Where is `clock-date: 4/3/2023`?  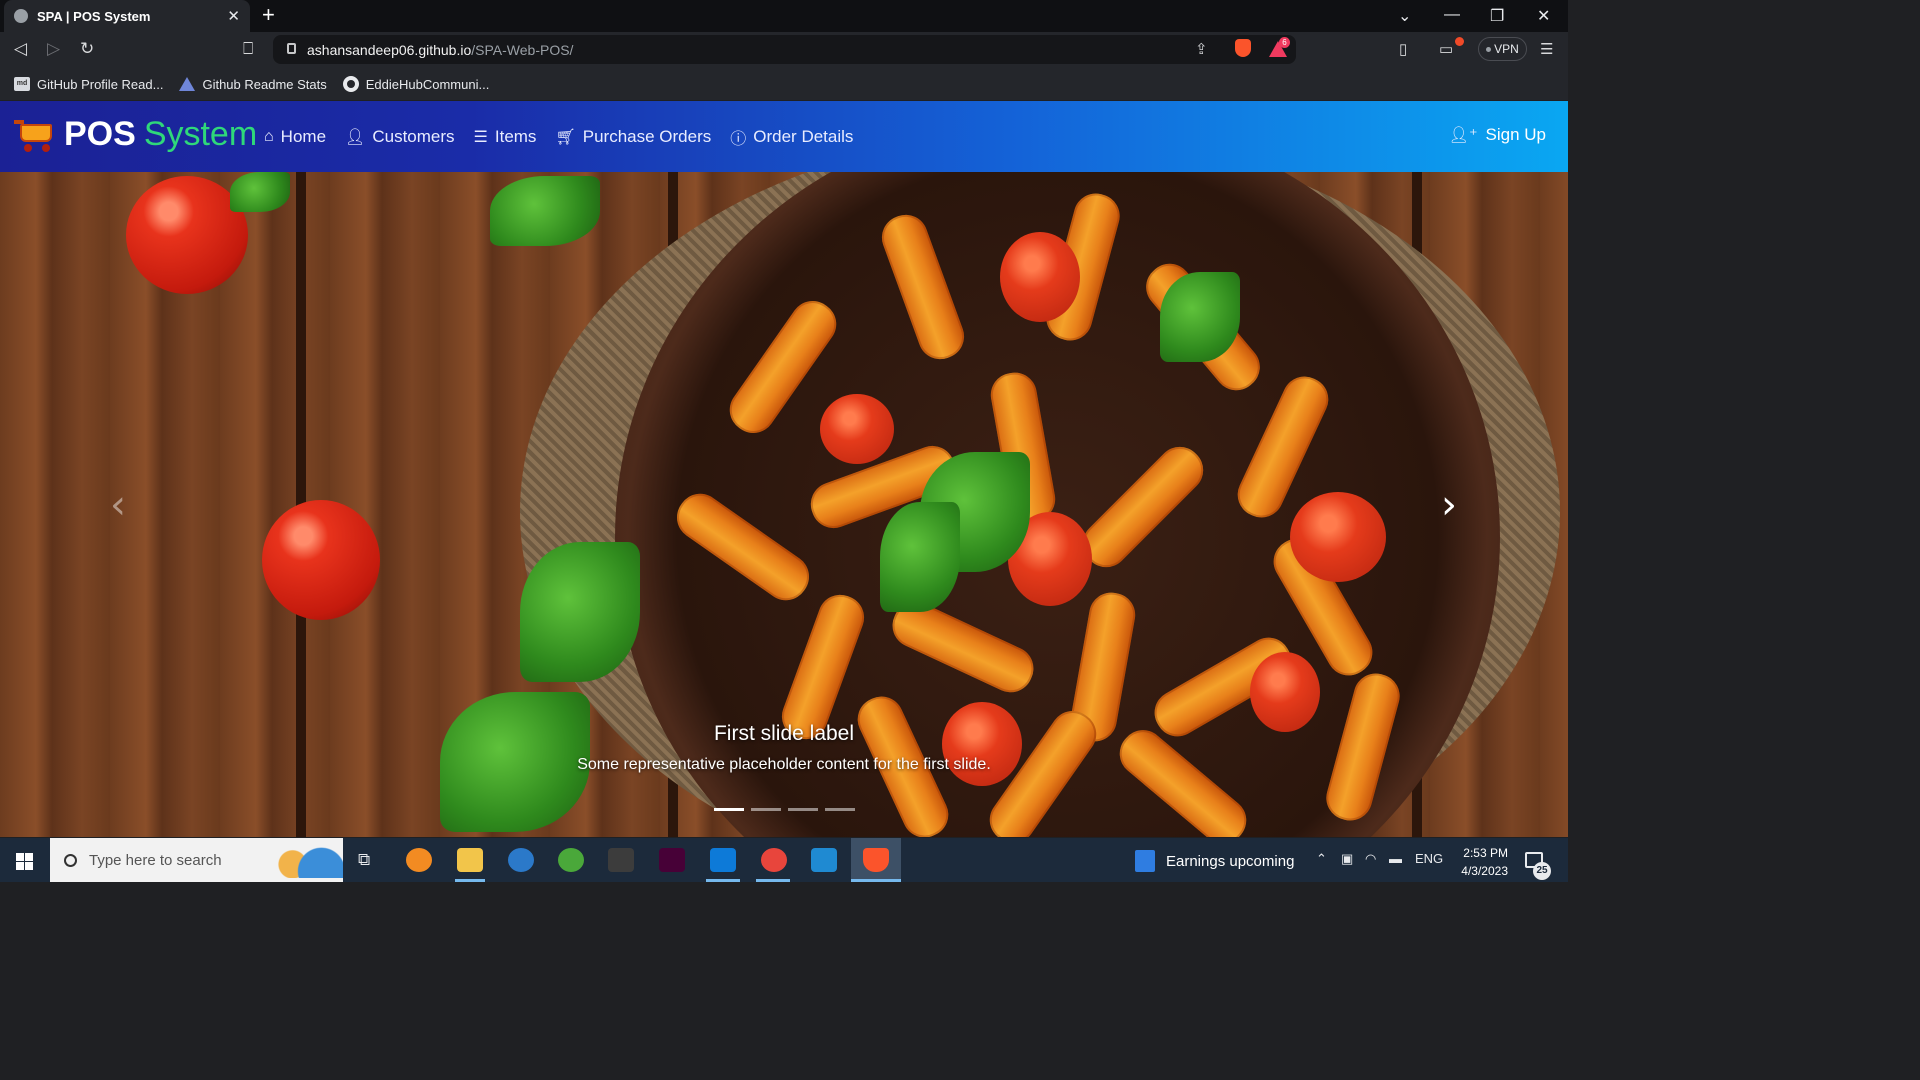
clock-date: 4/3/2023 is located at coordinates (1484, 871).